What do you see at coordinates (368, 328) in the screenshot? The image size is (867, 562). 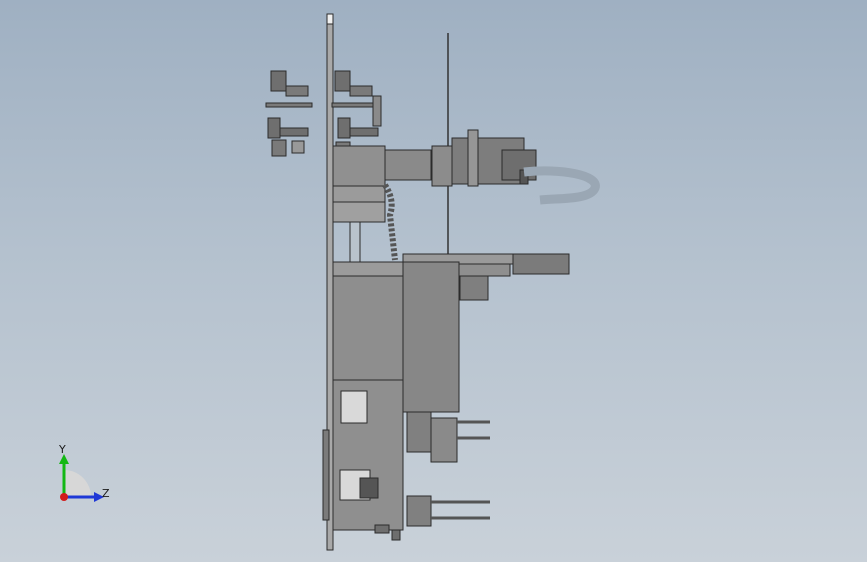 I see `column-body` at bounding box center [368, 328].